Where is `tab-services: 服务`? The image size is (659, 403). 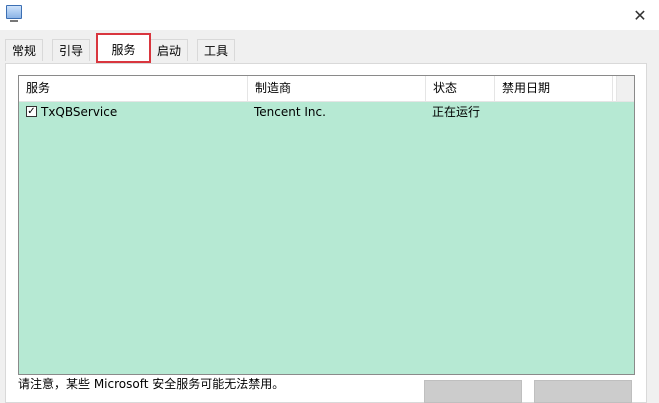 tab-services: 服务 is located at coordinates (123, 48).